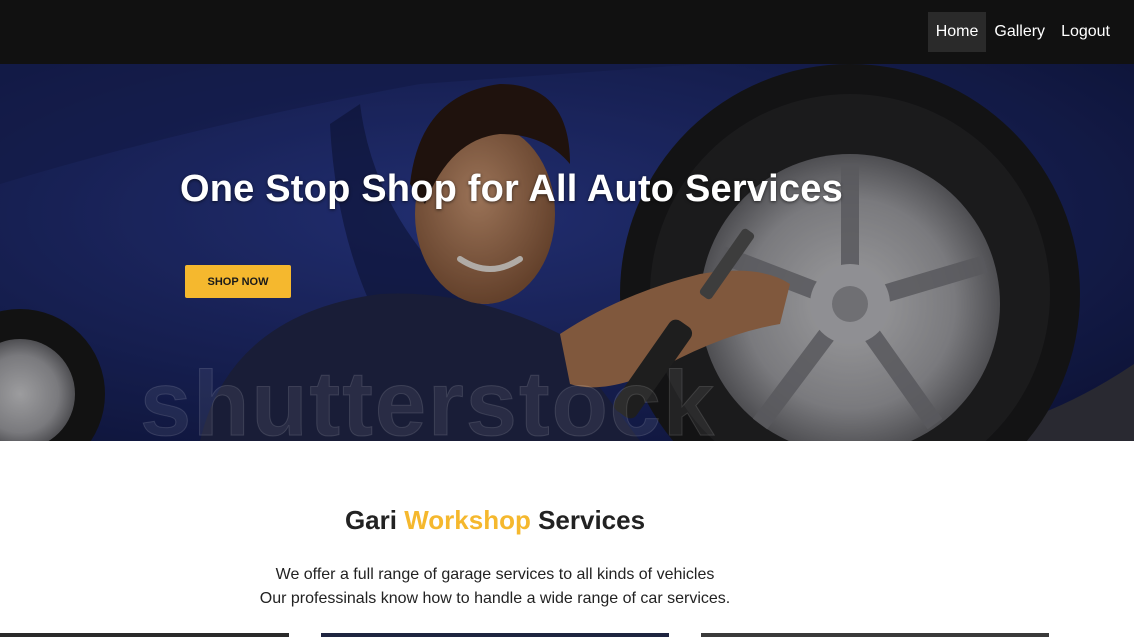 The width and height of the screenshot is (1134, 637). What do you see at coordinates (467, 520) in the screenshot?
I see `services-title-accent: Workshop` at bounding box center [467, 520].